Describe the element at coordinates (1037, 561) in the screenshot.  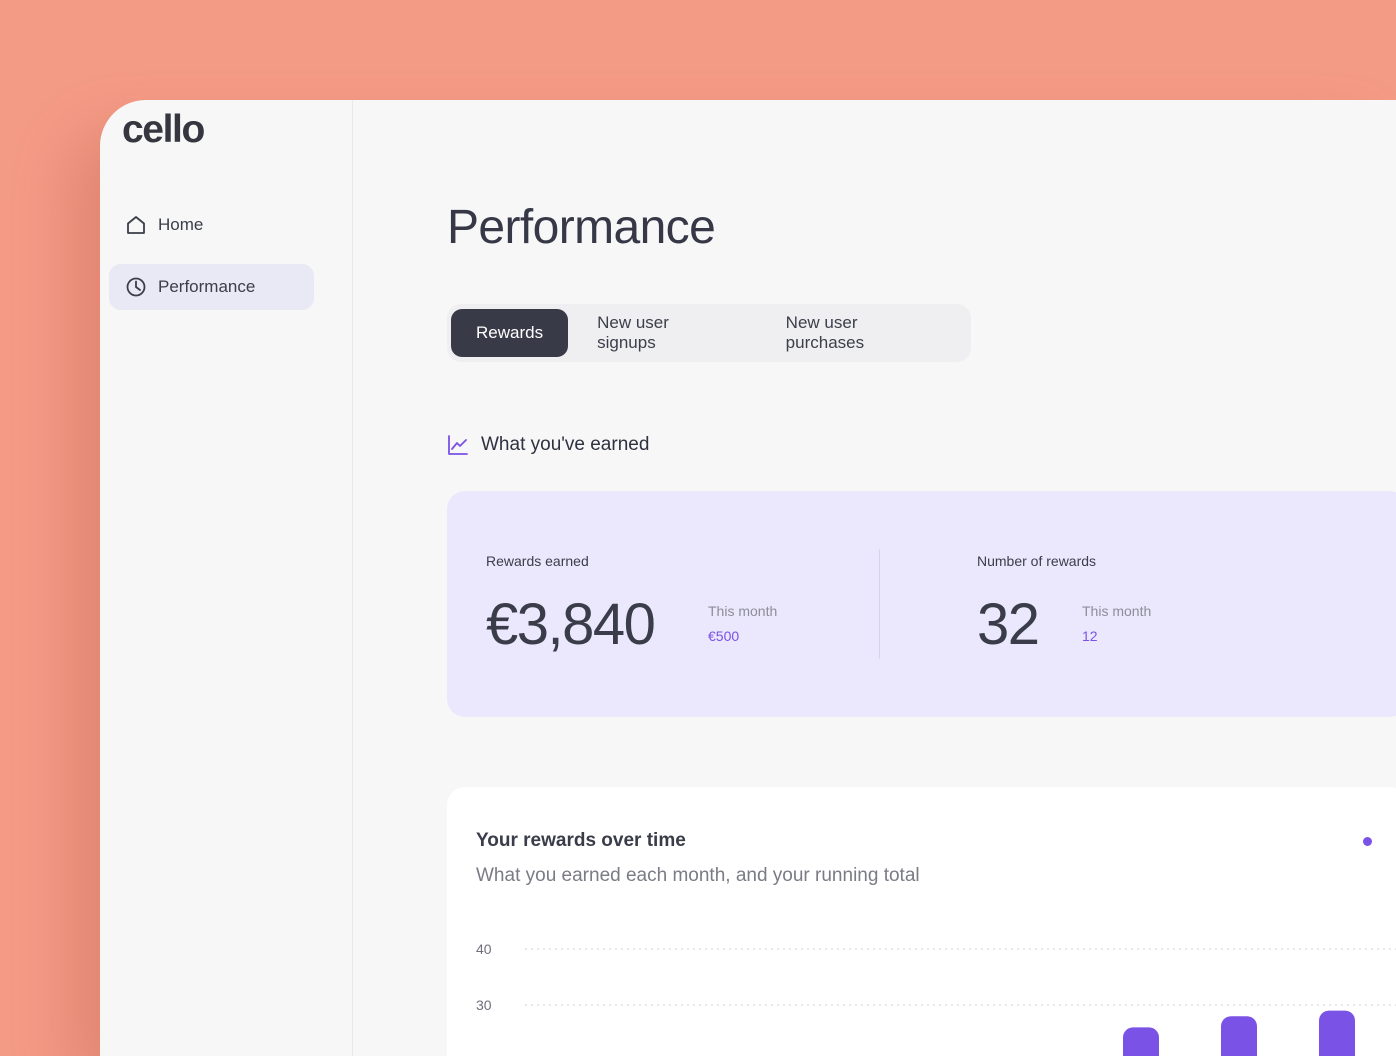
I see `number-of-rewards-label: Number of rewards` at that location.